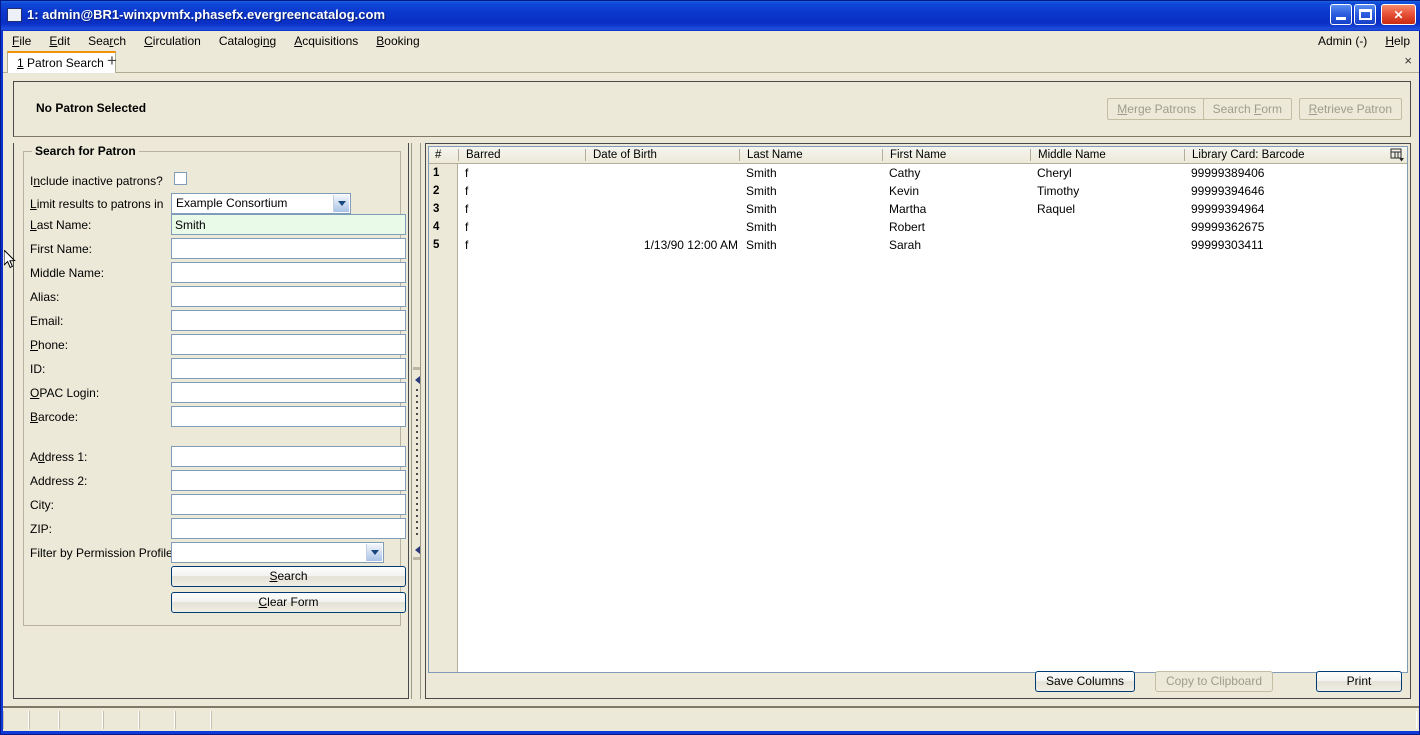  Describe the element at coordinates (918, 174) in the screenshot. I see `table-row: 1 f Smith Cathy Cheryl 99999389406` at that location.